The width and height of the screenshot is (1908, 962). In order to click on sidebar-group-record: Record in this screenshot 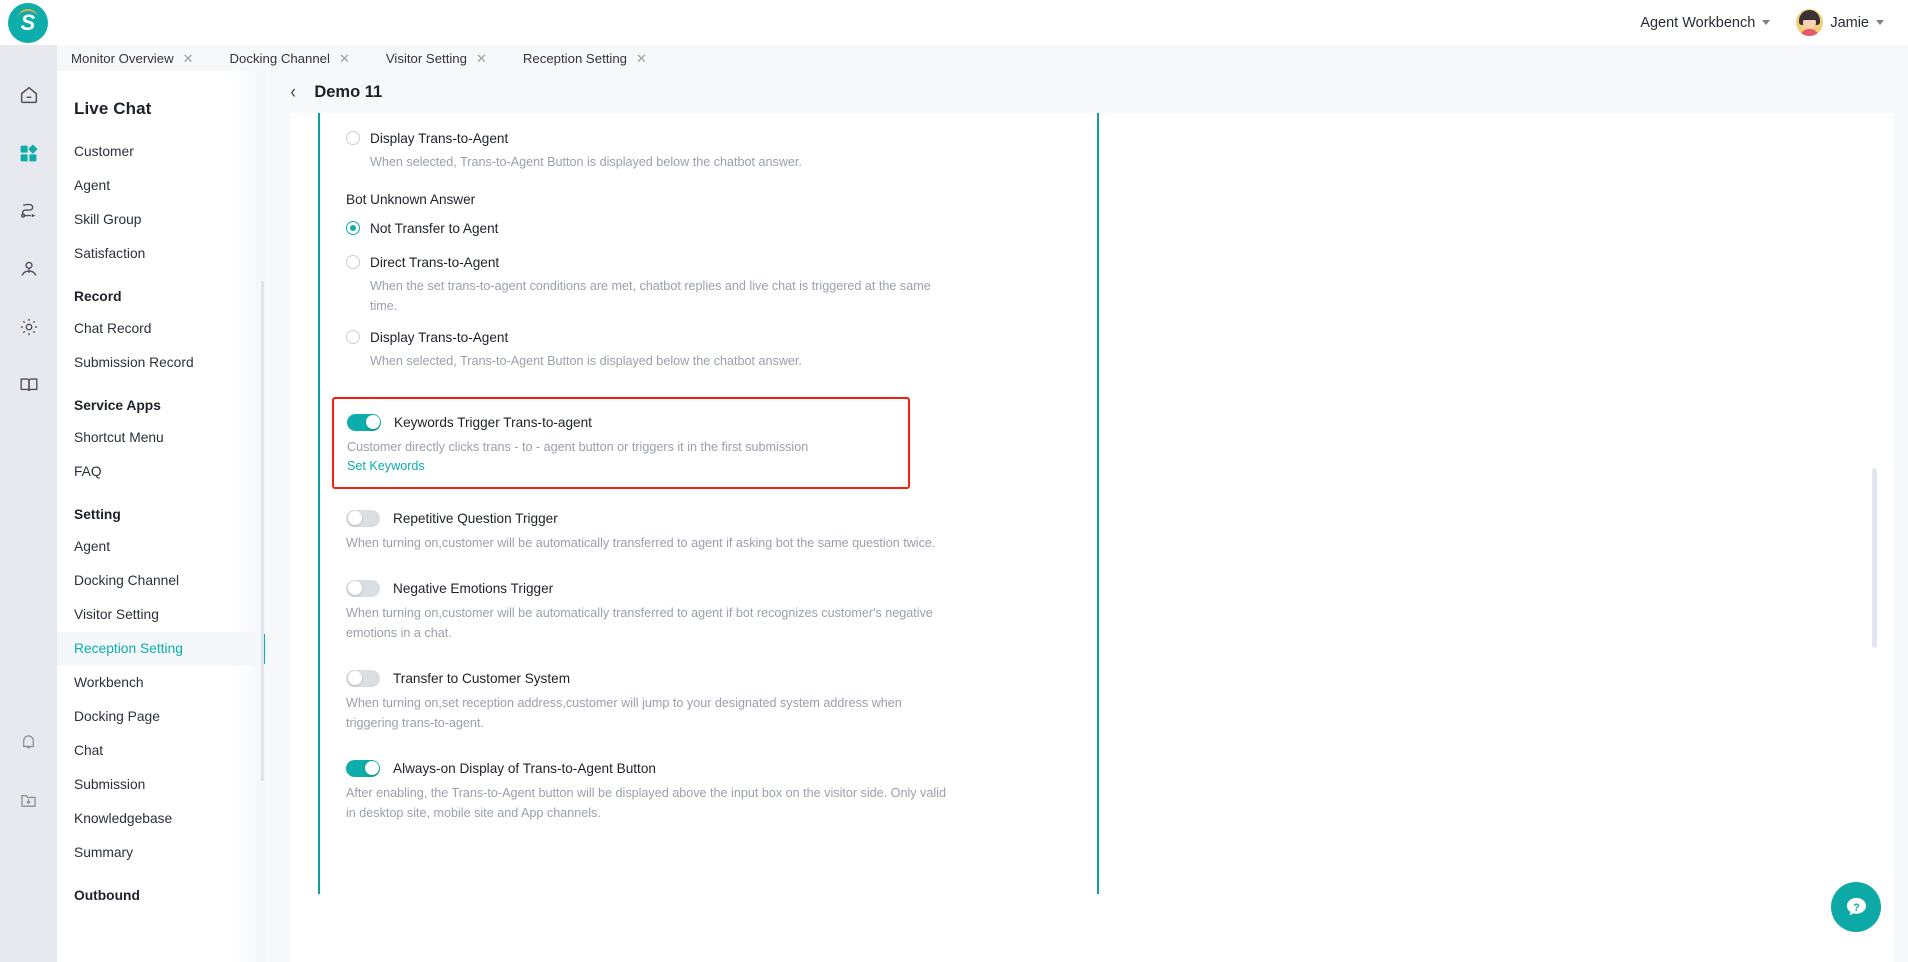, I will do `click(98, 296)`.